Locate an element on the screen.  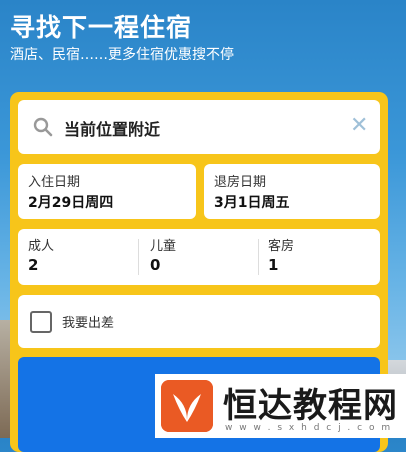
watermark-url: w w w . s x h d c j . c o m is located at coordinates (309, 428).